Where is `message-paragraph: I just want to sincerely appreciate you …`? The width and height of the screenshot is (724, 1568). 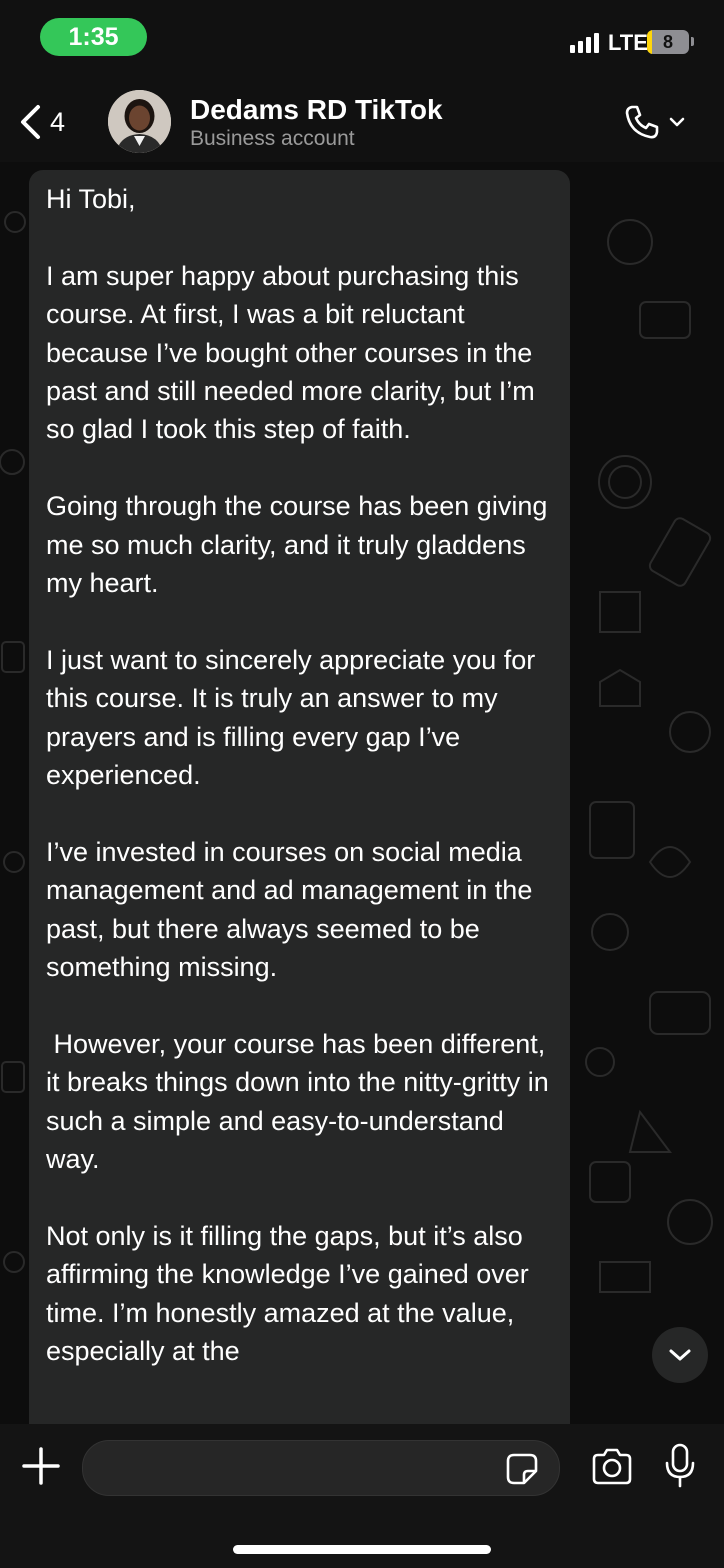
message-paragraph: I just want to sincerely appreciate you … is located at coordinates (294, 717).